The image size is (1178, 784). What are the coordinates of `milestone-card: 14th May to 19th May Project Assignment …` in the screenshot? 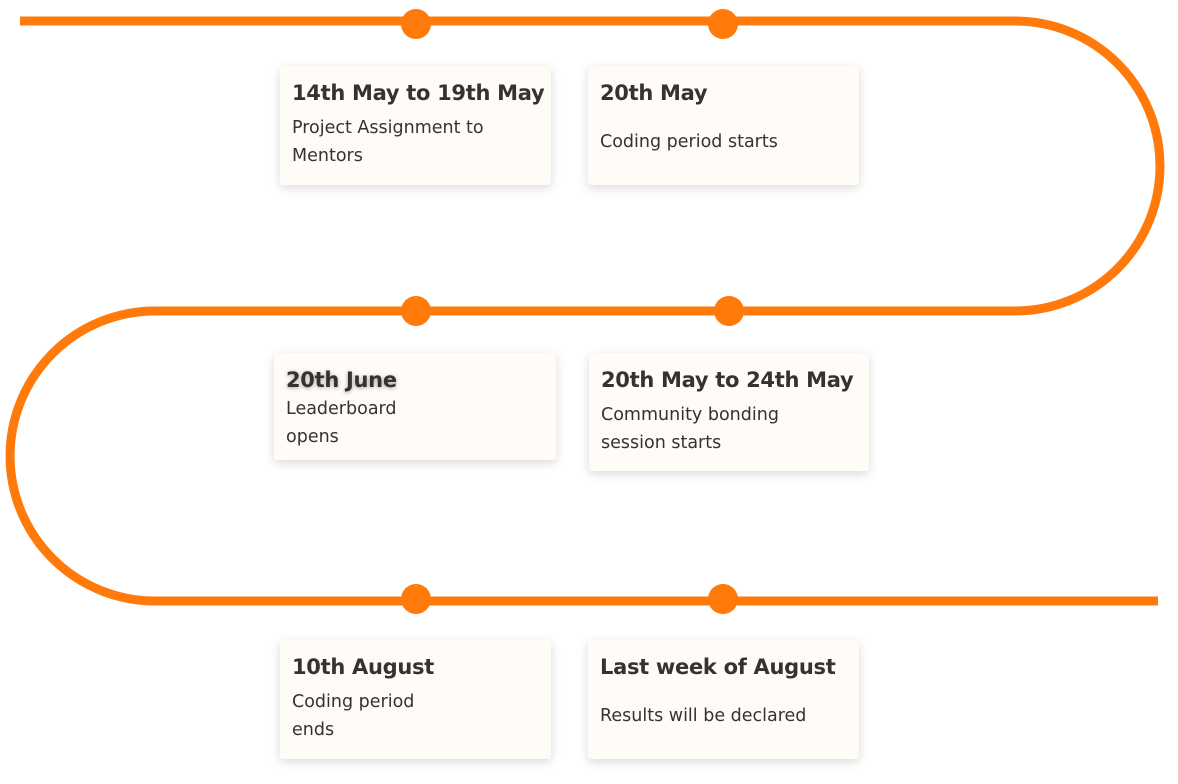 It's located at (415, 125).